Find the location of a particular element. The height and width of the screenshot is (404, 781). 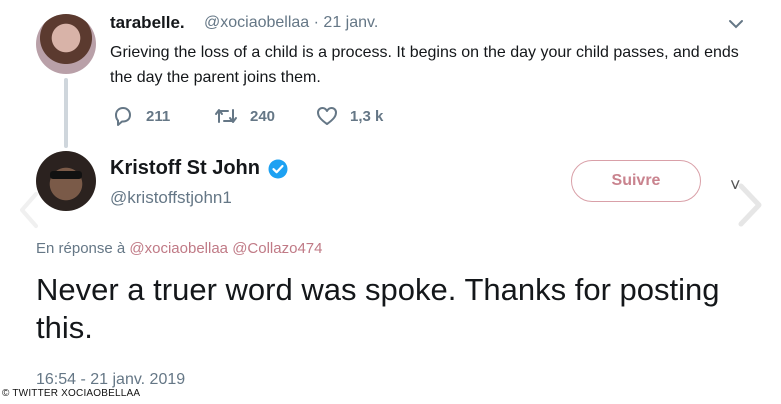

chevron-down-icon is located at coordinates (736, 24).